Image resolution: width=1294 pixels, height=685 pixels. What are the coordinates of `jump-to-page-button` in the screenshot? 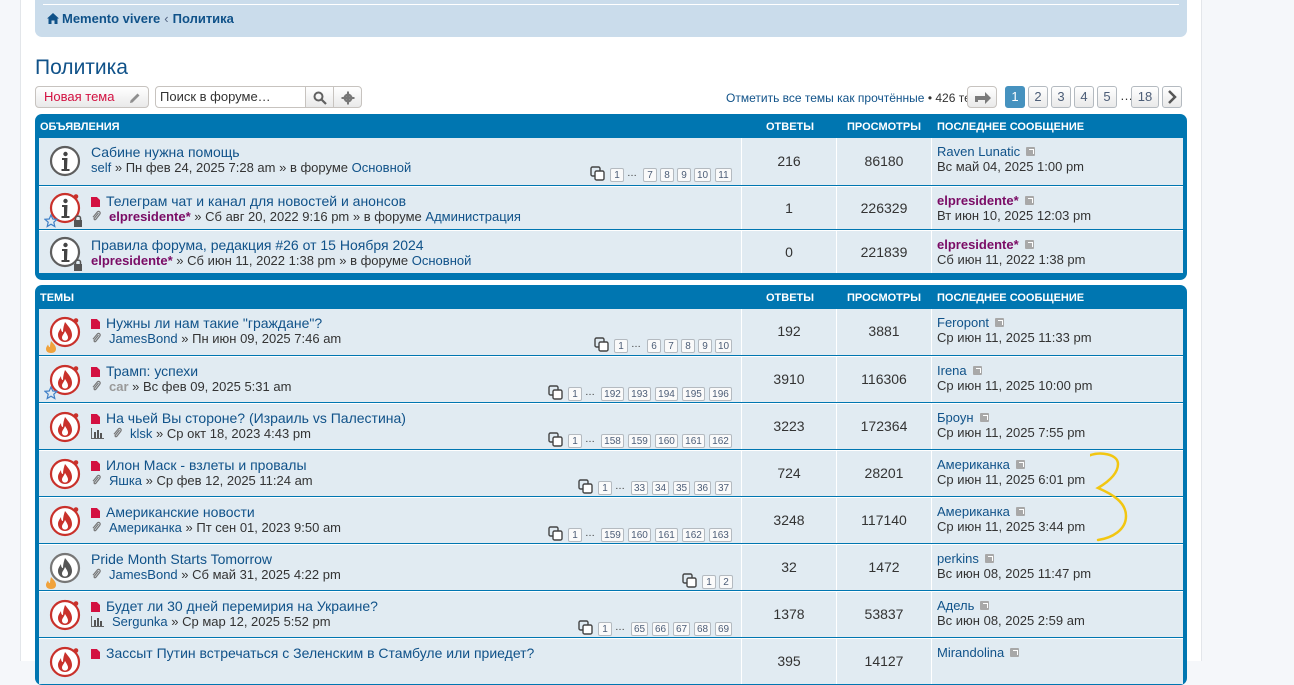 It's located at (982, 97).